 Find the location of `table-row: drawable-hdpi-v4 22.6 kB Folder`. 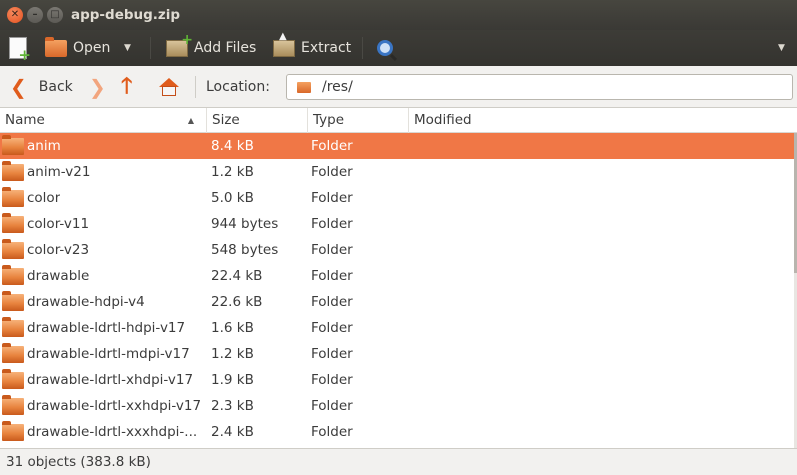

table-row: drawable-hdpi-v4 22.6 kB Folder is located at coordinates (398, 302).